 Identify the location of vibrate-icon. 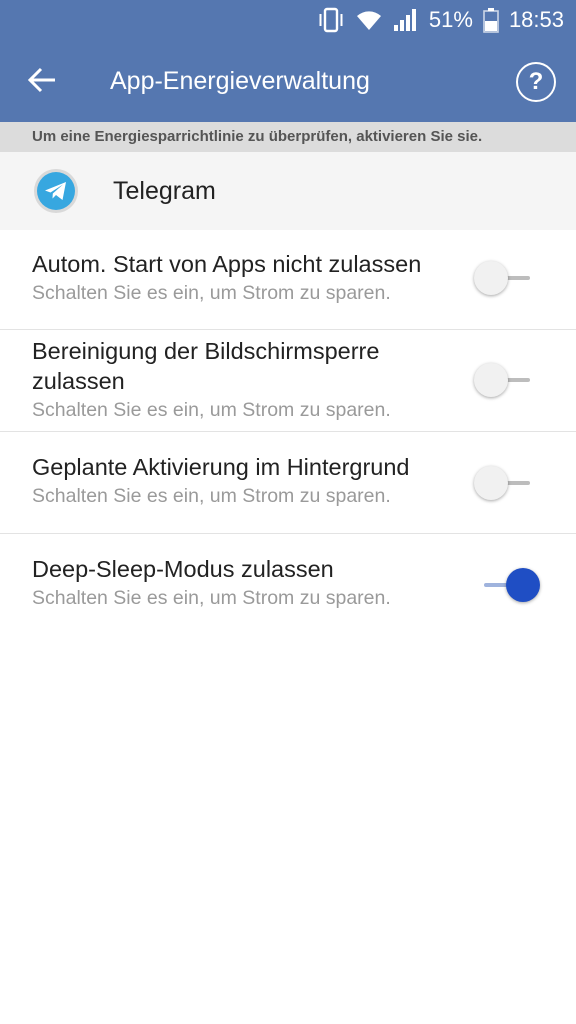
(331, 20).